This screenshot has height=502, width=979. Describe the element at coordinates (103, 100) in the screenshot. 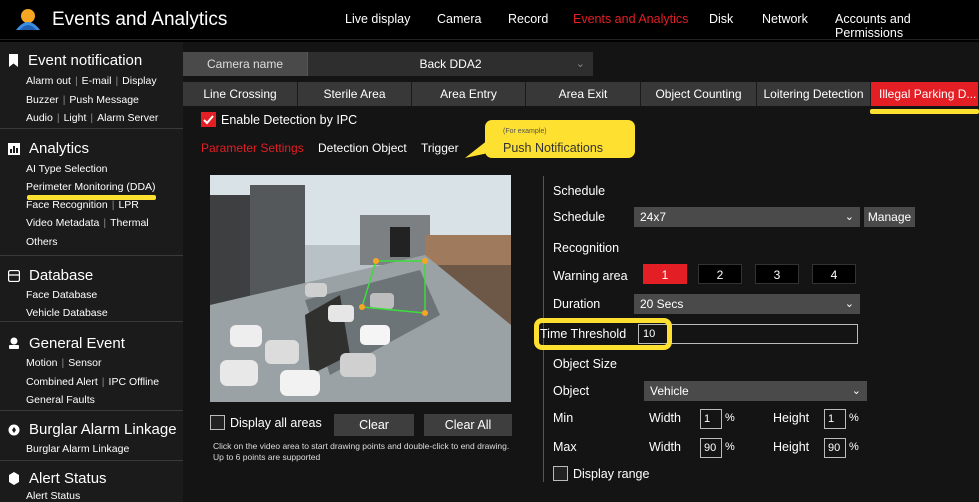

I see `sidebar-item-push-message: Push Message` at that location.